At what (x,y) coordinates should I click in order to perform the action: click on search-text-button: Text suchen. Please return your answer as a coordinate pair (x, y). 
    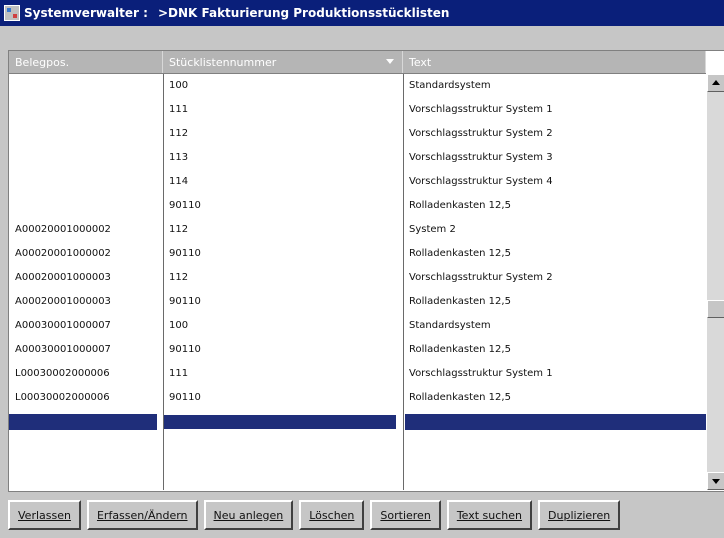
    Looking at the image, I should click on (489, 515).